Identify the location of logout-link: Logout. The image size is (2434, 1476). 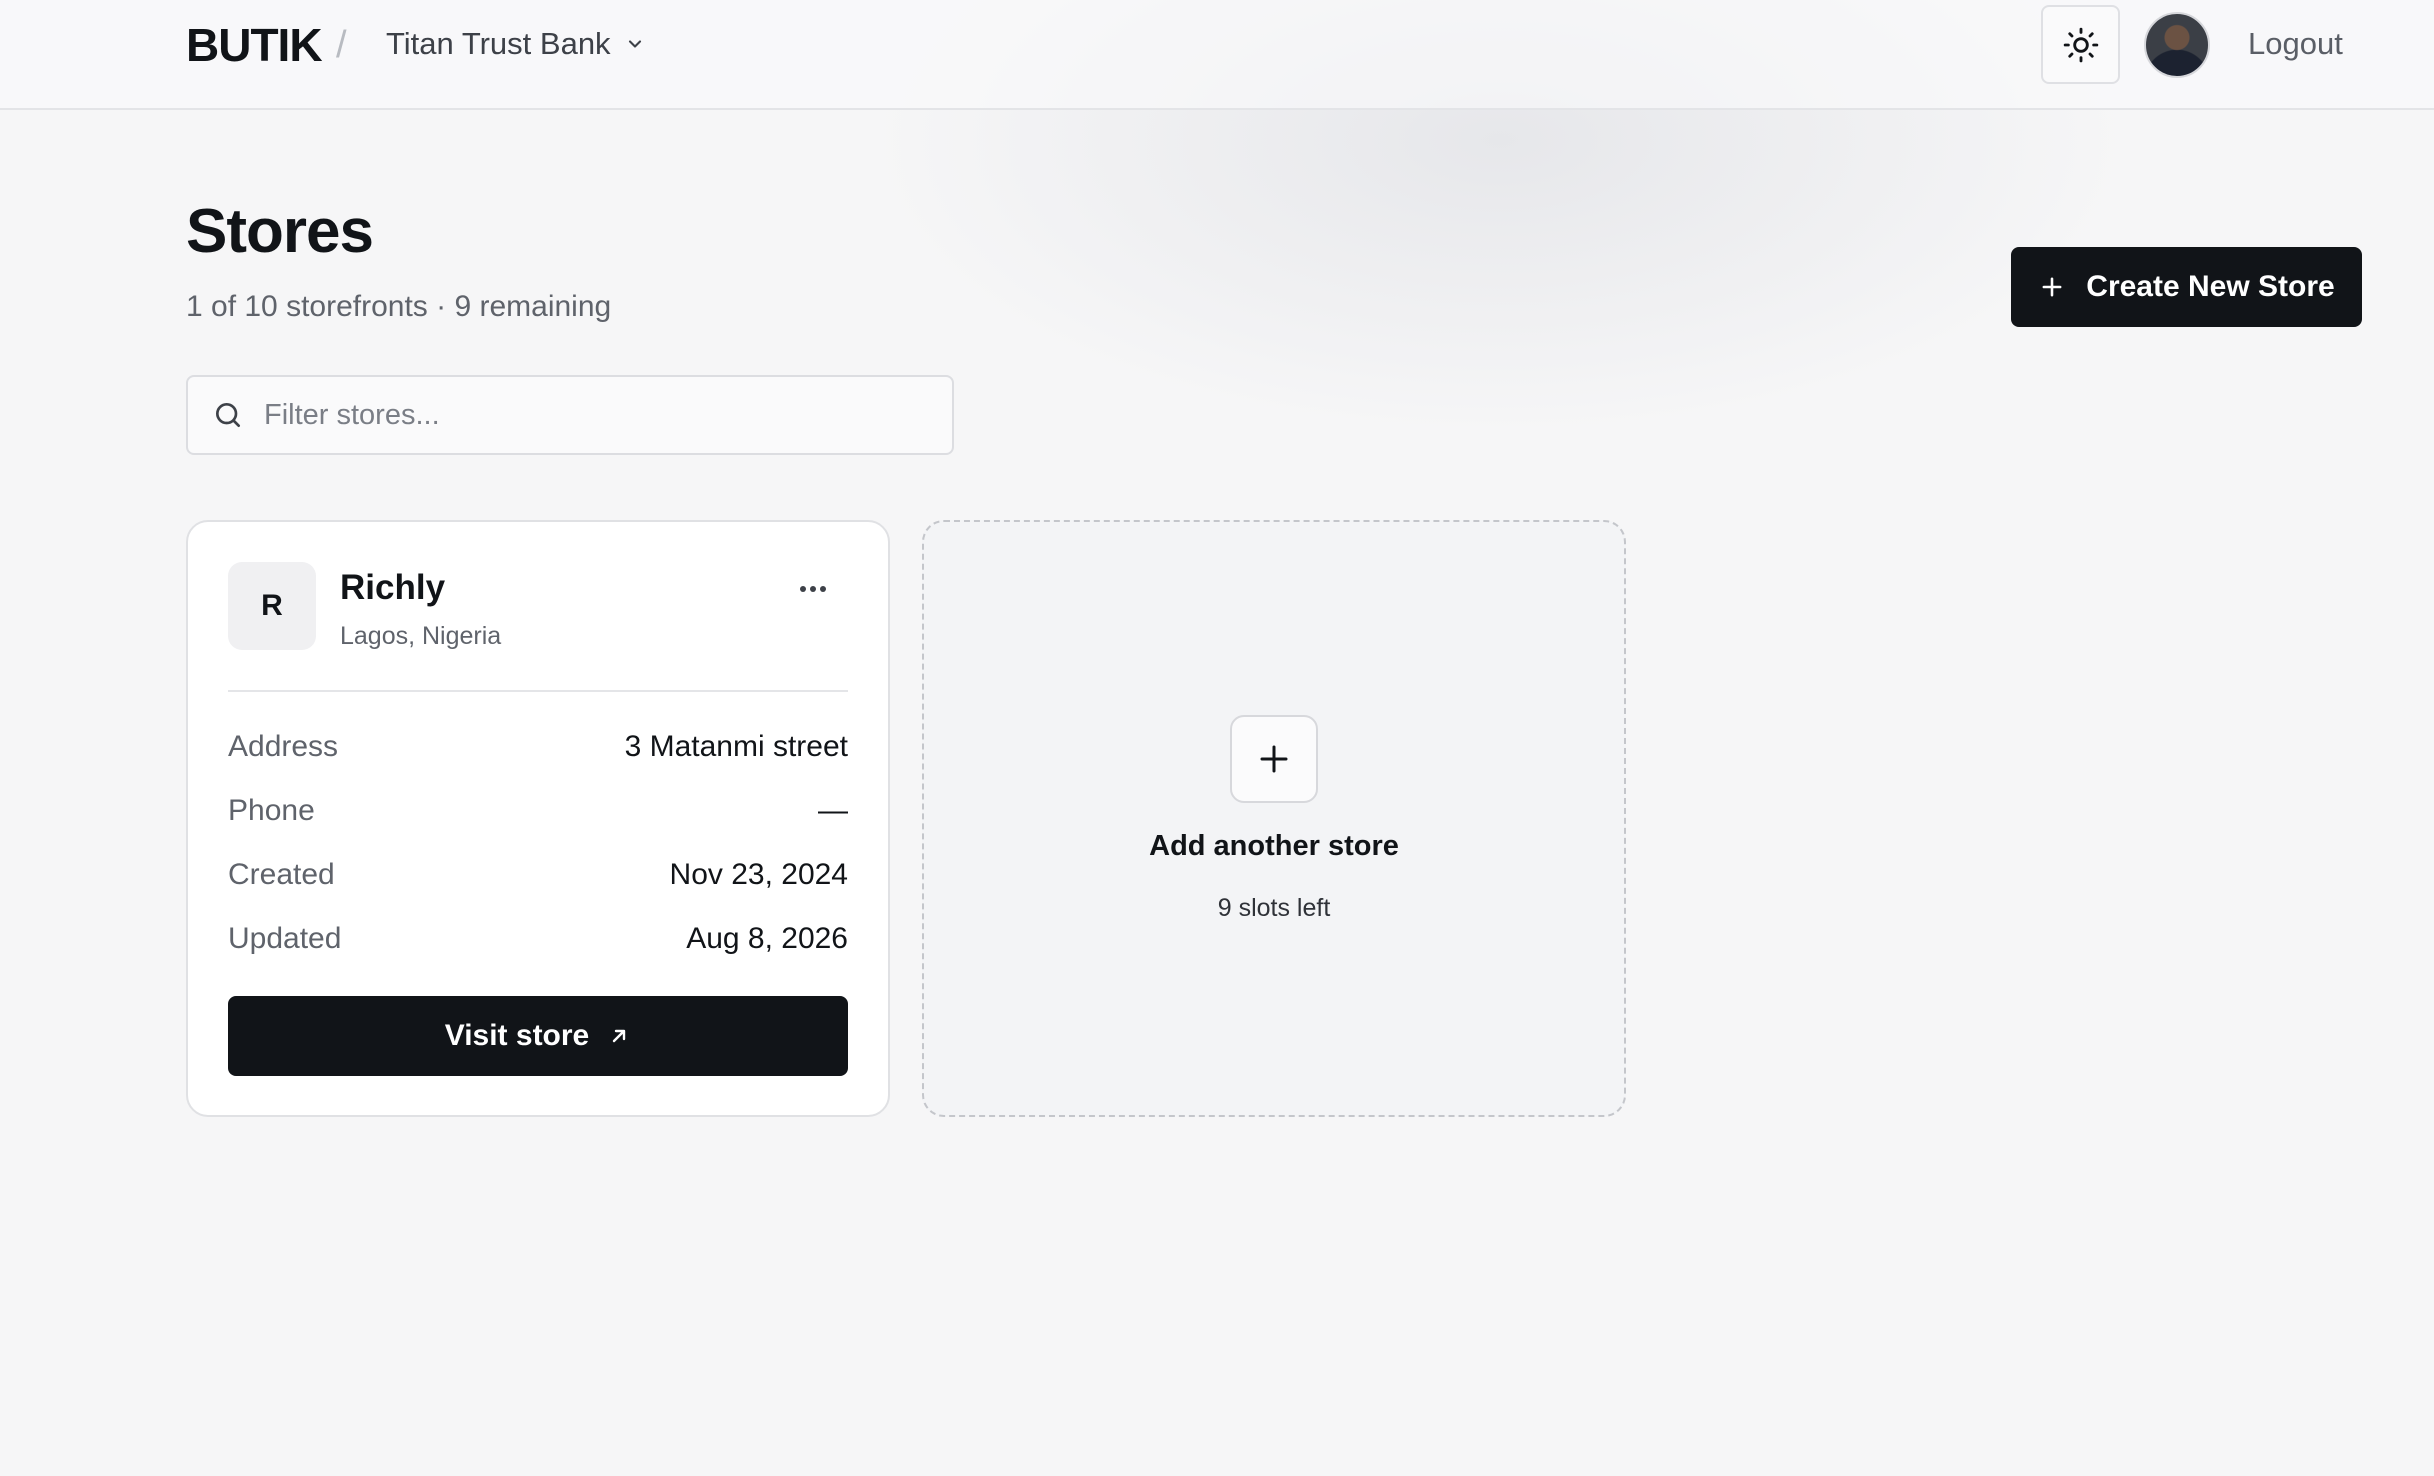
(2295, 44).